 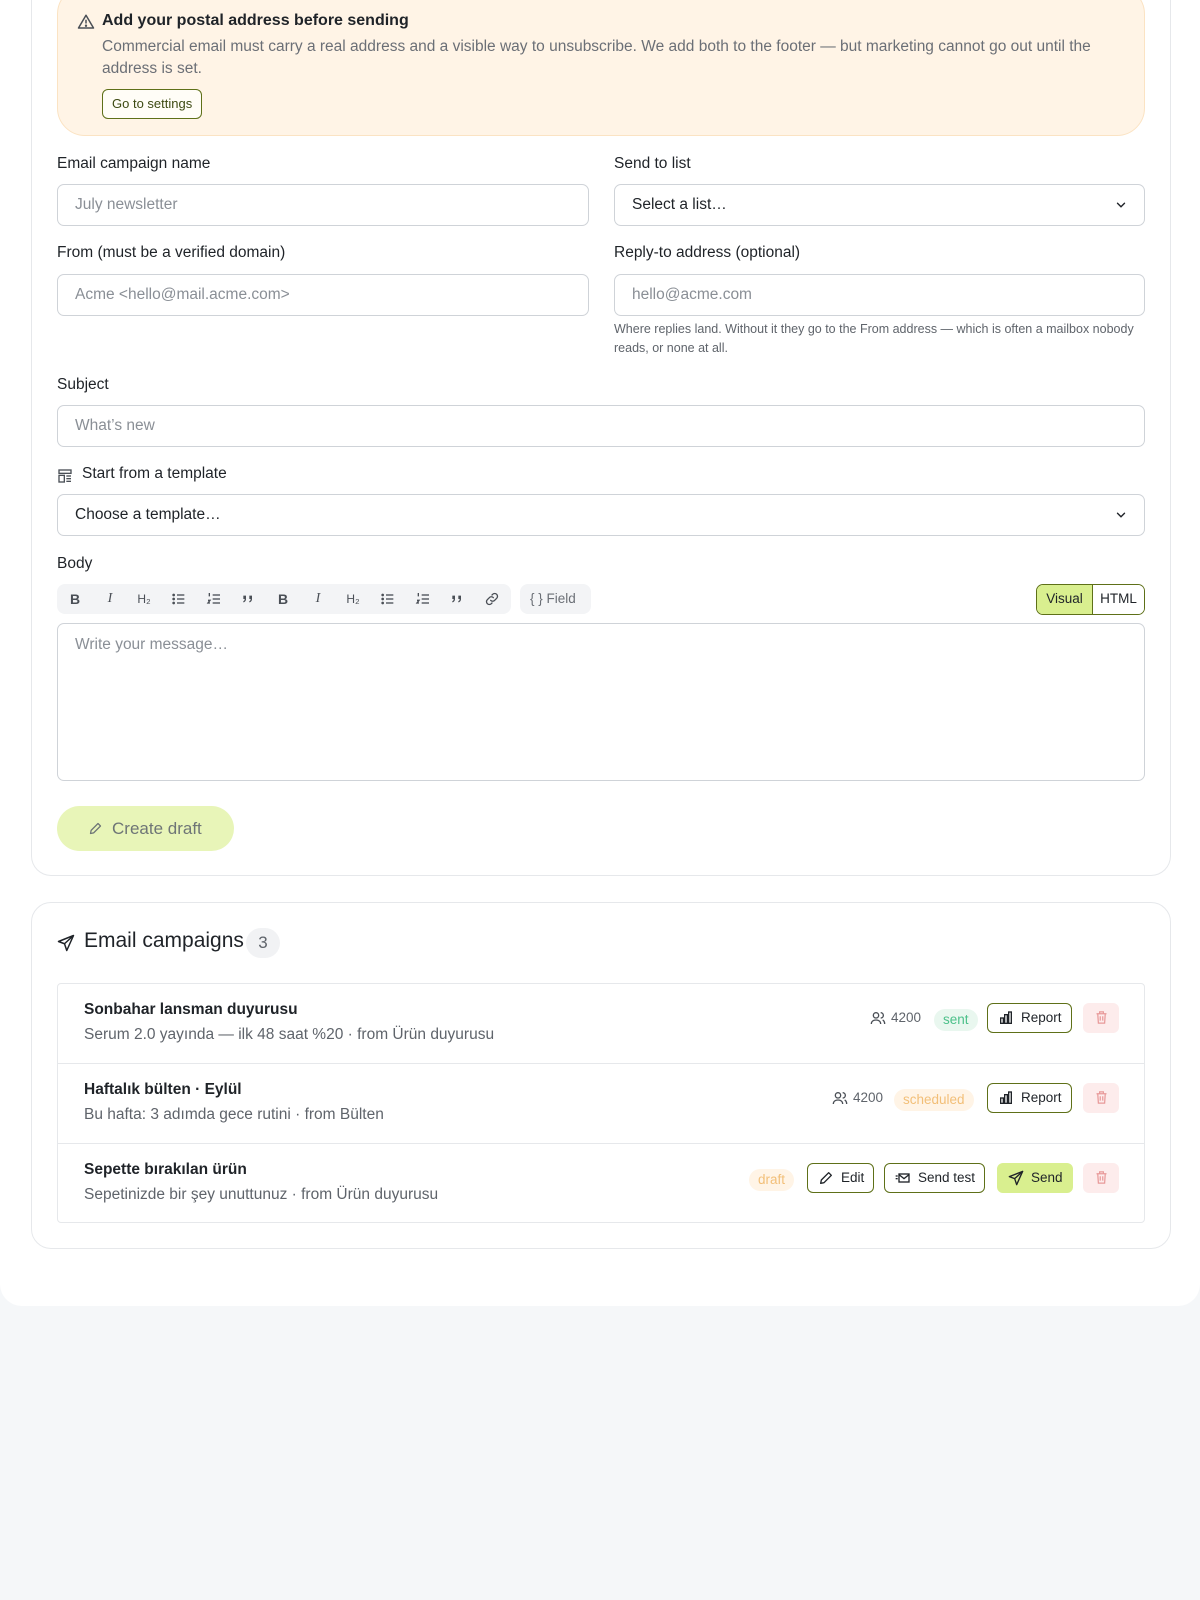 What do you see at coordinates (935, 1178) in the screenshot?
I see `send-test-button: Send test` at bounding box center [935, 1178].